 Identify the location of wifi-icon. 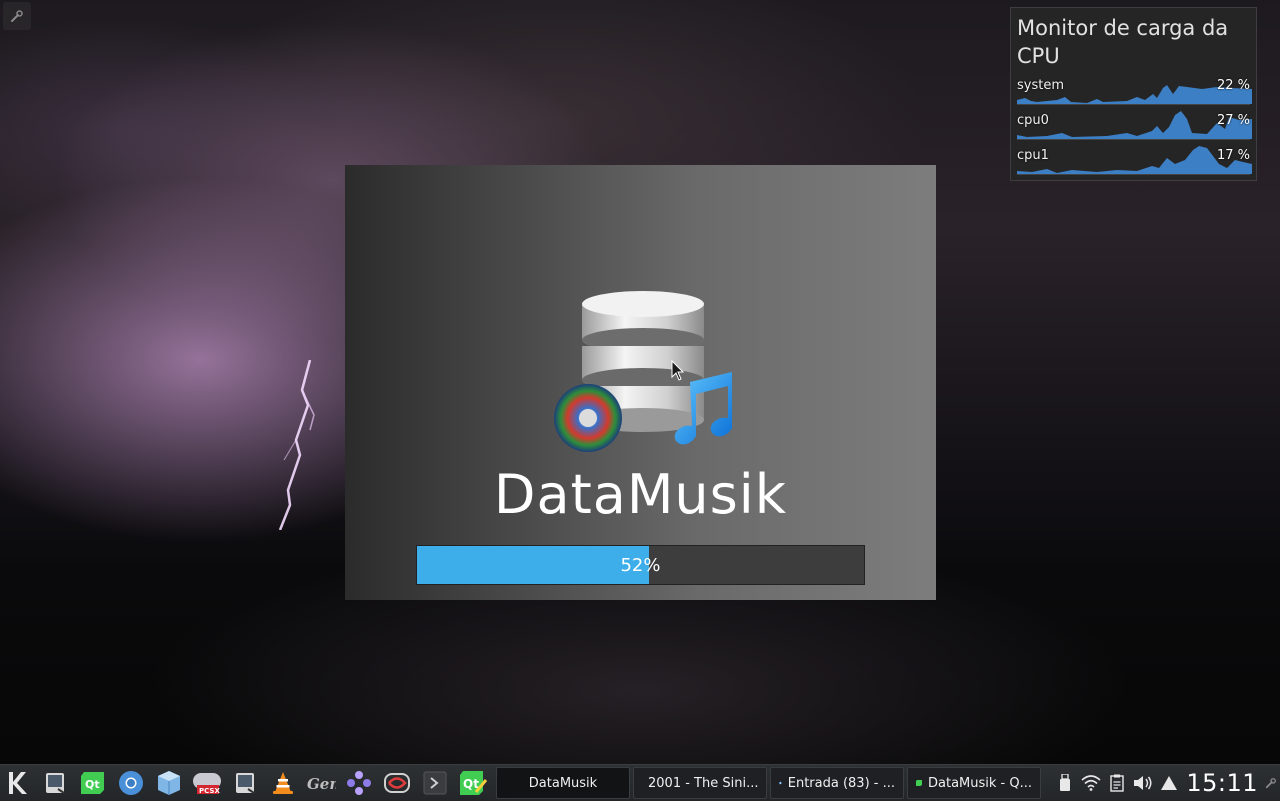
(1091, 783).